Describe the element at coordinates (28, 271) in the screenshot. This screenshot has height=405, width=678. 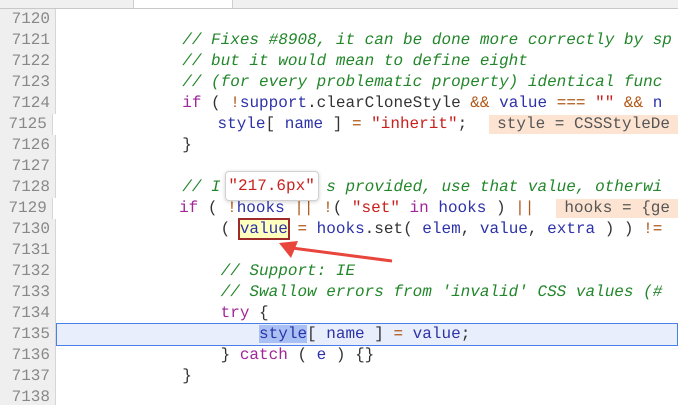
I see `line-number: 7132` at that location.